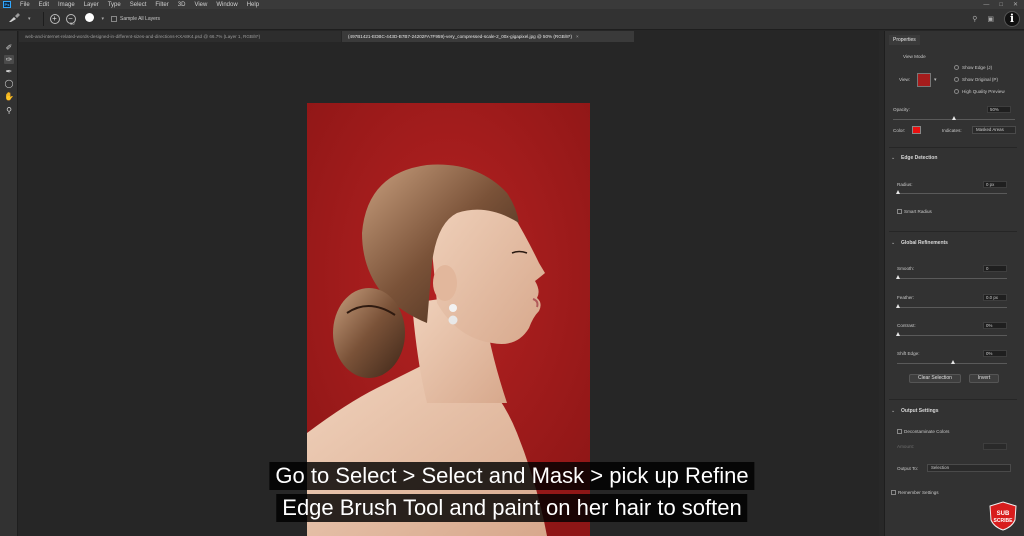 The image size is (1024, 536). Describe the element at coordinates (953, 362) in the screenshot. I see `shift-edge-slider-thumb` at that location.